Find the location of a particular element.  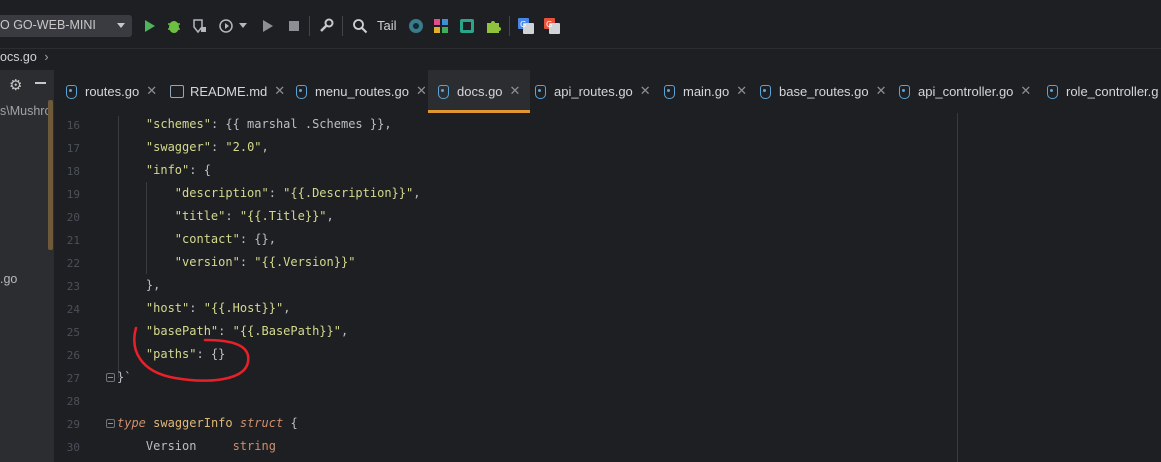

database-plugin-icon is located at coordinates (467, 26).